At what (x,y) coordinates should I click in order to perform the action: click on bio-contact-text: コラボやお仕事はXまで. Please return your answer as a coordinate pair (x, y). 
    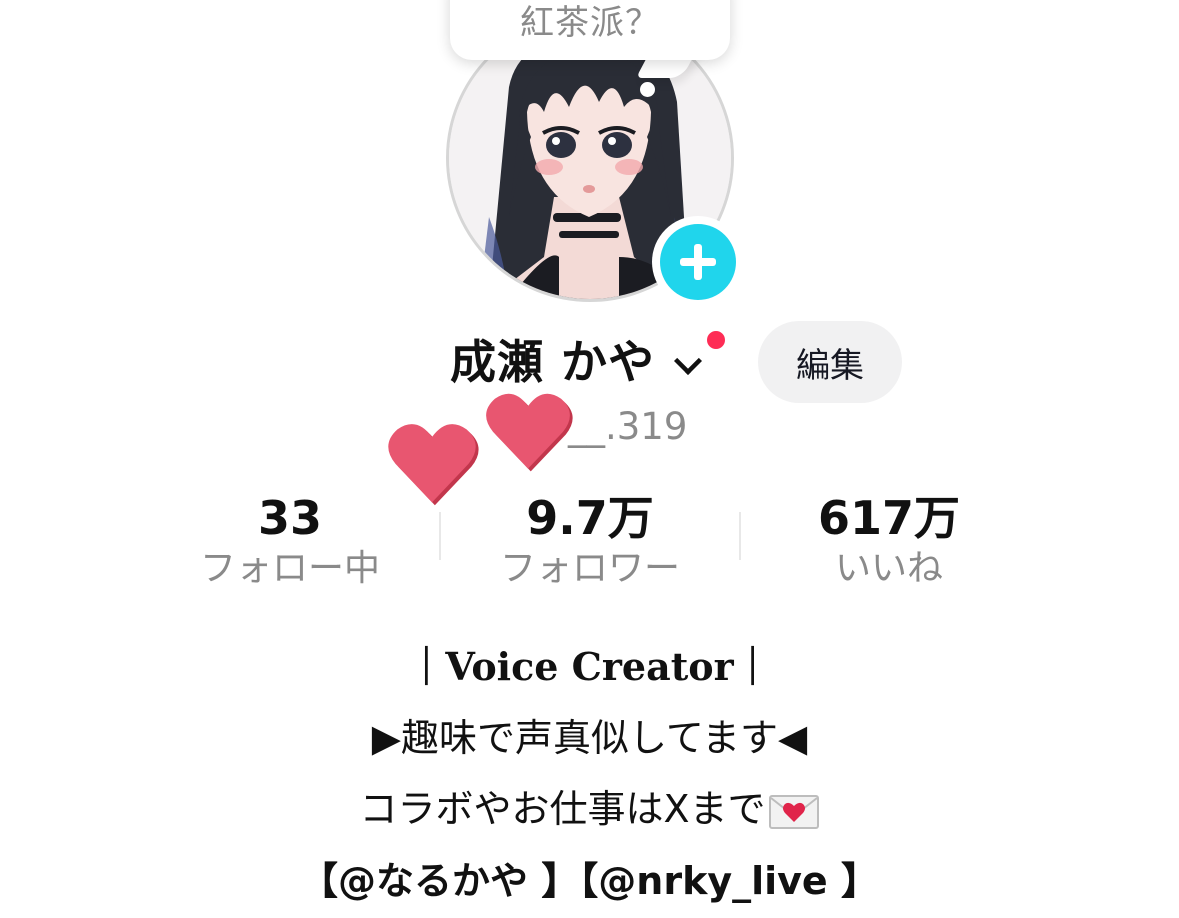
    Looking at the image, I should click on (562, 809).